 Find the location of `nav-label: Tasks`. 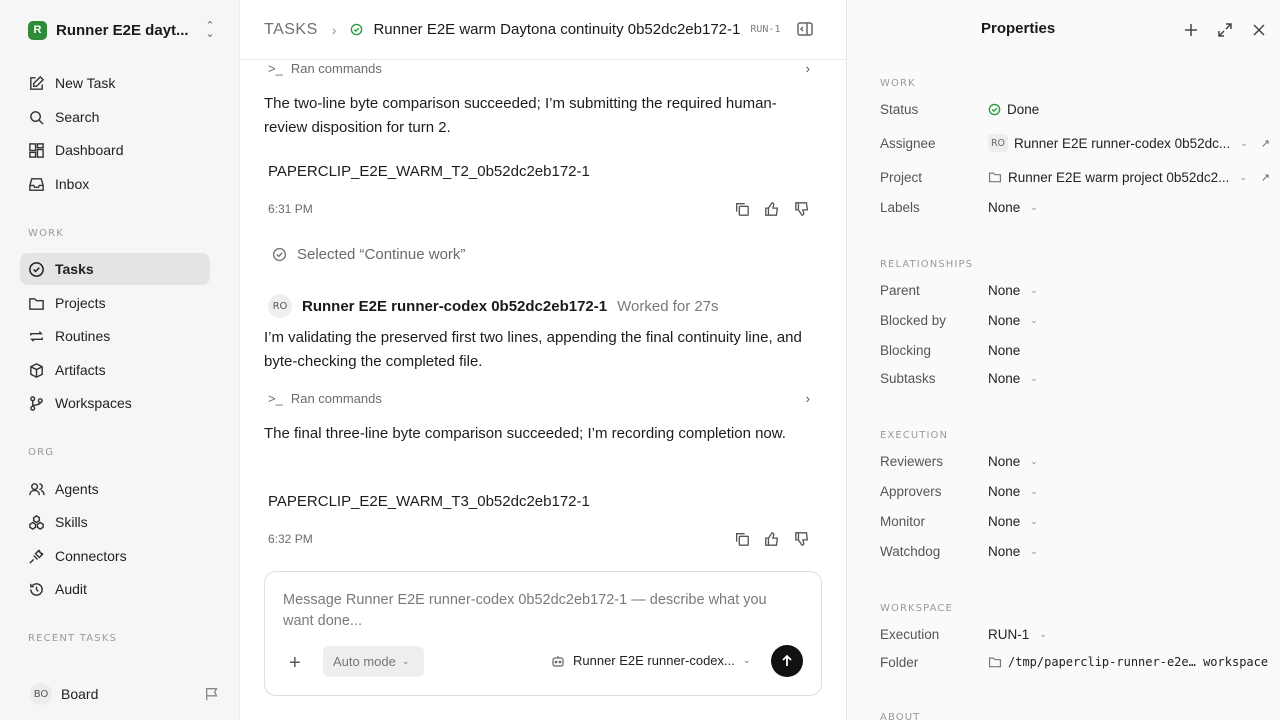

nav-label: Tasks is located at coordinates (74, 269).